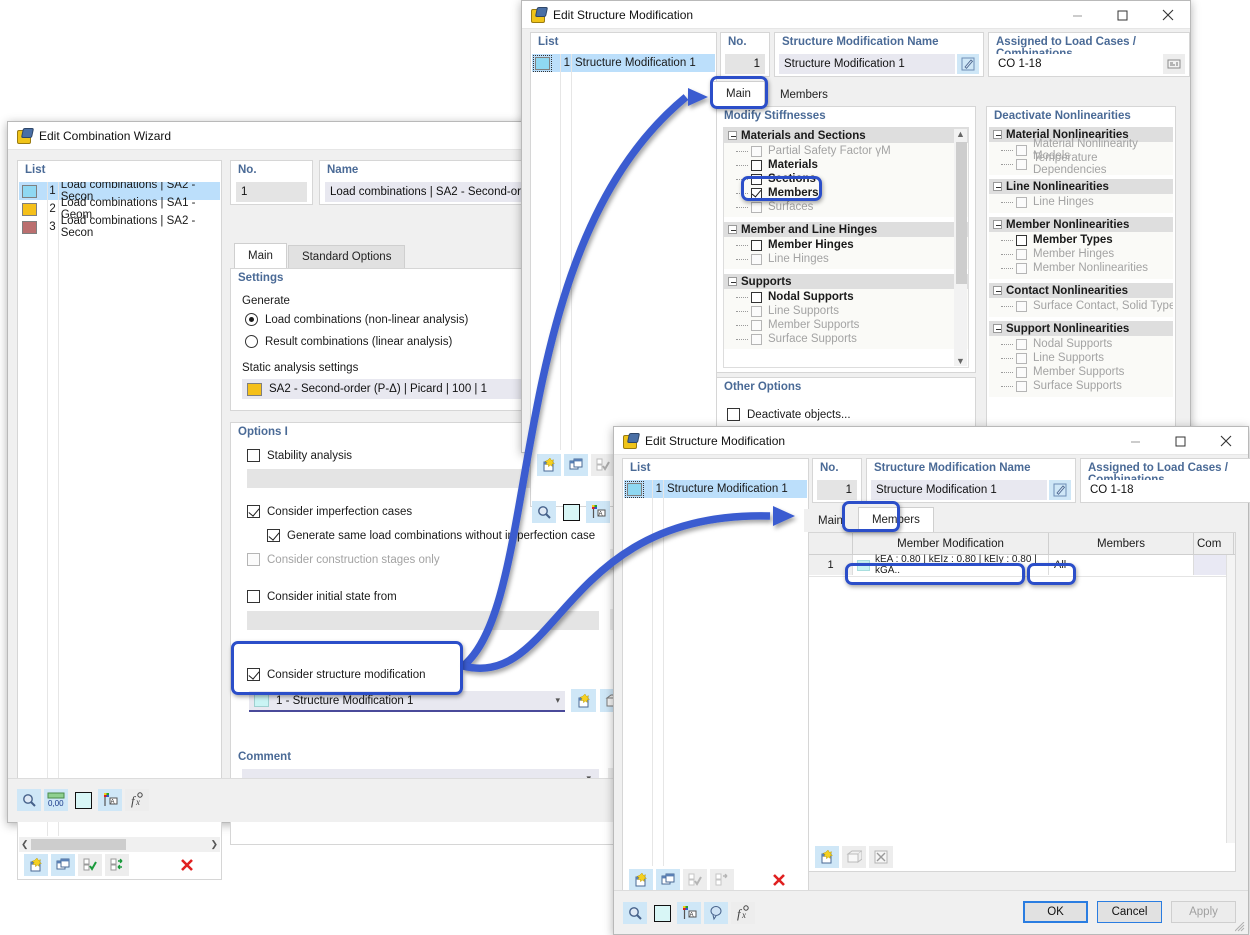  What do you see at coordinates (846, 135) in the screenshot?
I see `tree-category: Materials and Sections` at bounding box center [846, 135].